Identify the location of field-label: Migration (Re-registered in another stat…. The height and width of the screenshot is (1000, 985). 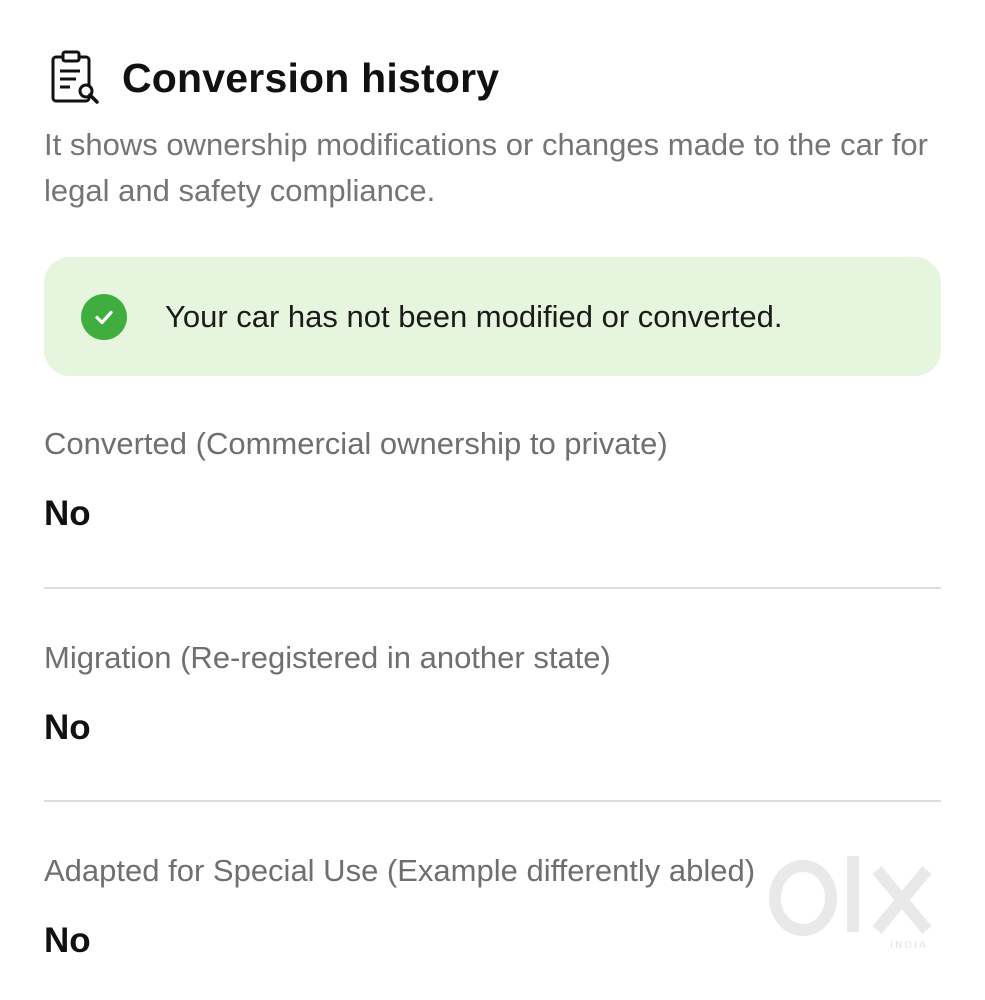
(327, 657).